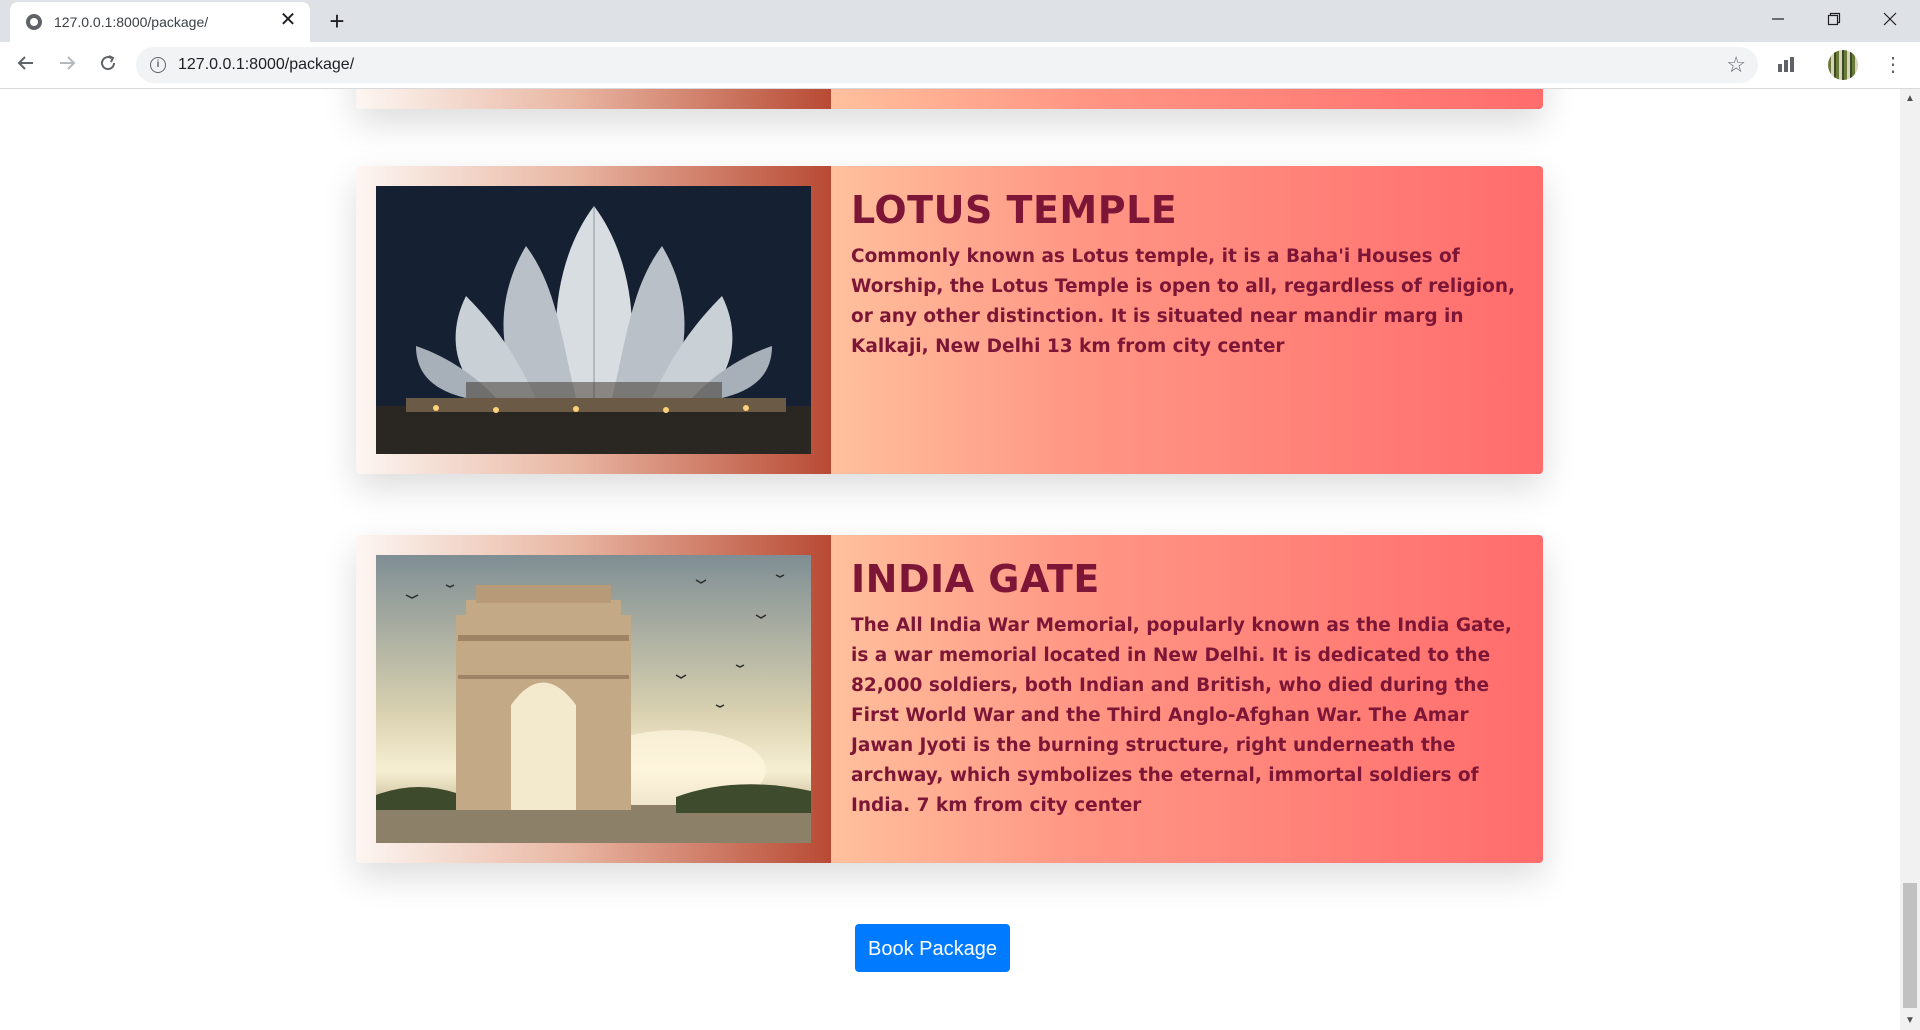 The width and height of the screenshot is (1920, 1030). What do you see at coordinates (131, 22) in the screenshot?
I see `tab-title: 127.0.0.1:8000/package/` at bounding box center [131, 22].